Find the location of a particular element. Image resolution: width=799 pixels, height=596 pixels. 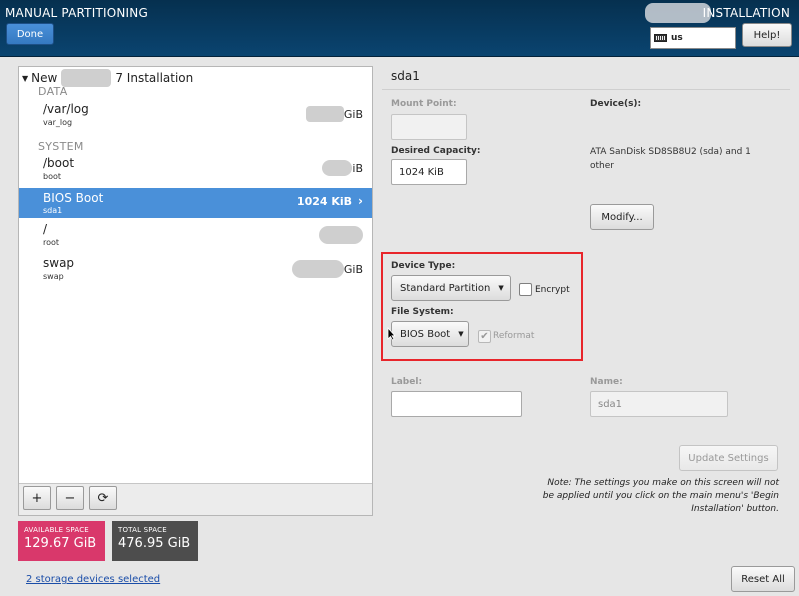

partition-mount: /var/log is located at coordinates (66, 109).